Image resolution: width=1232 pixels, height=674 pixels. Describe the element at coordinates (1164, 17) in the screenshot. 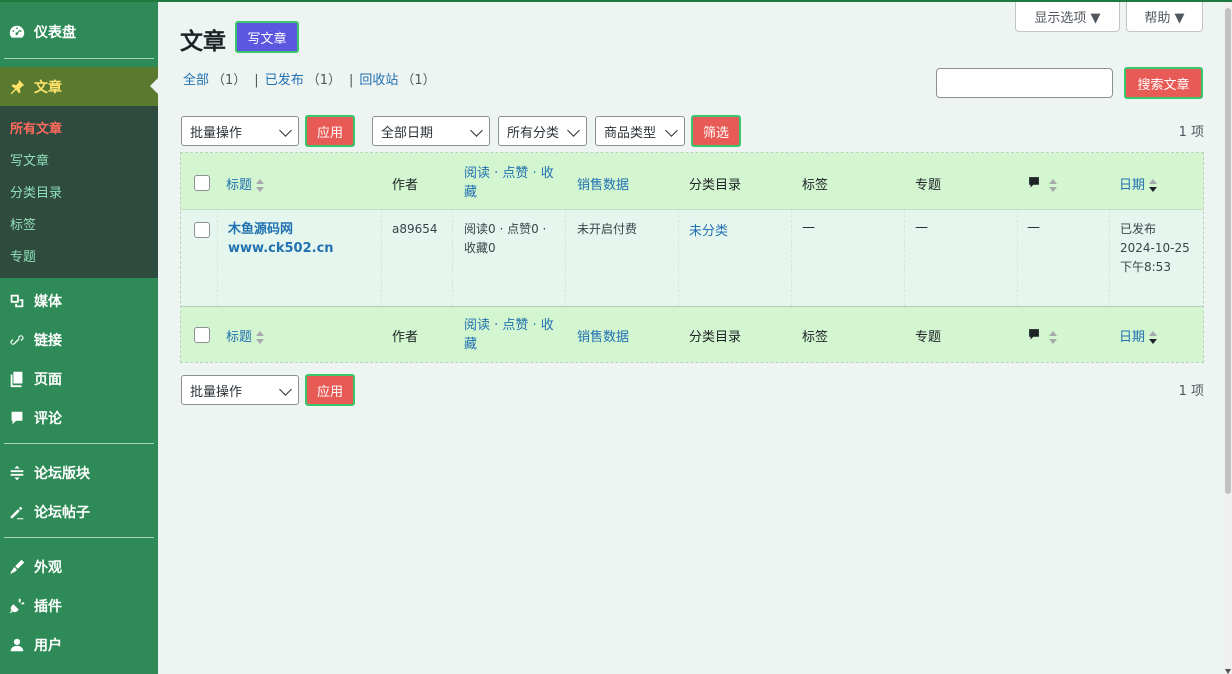

I see `help-button: 帮助 ▼` at that location.